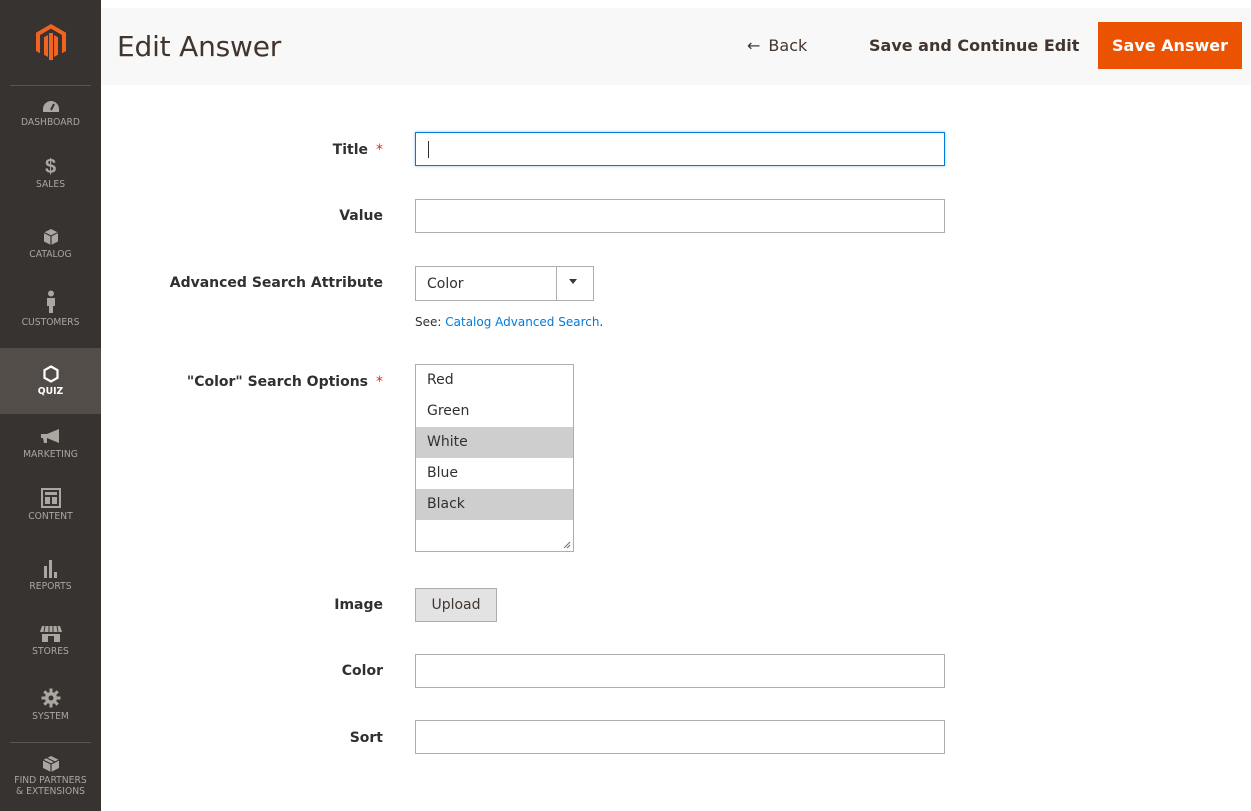  What do you see at coordinates (680, 149) in the screenshot?
I see `title-input` at bounding box center [680, 149].